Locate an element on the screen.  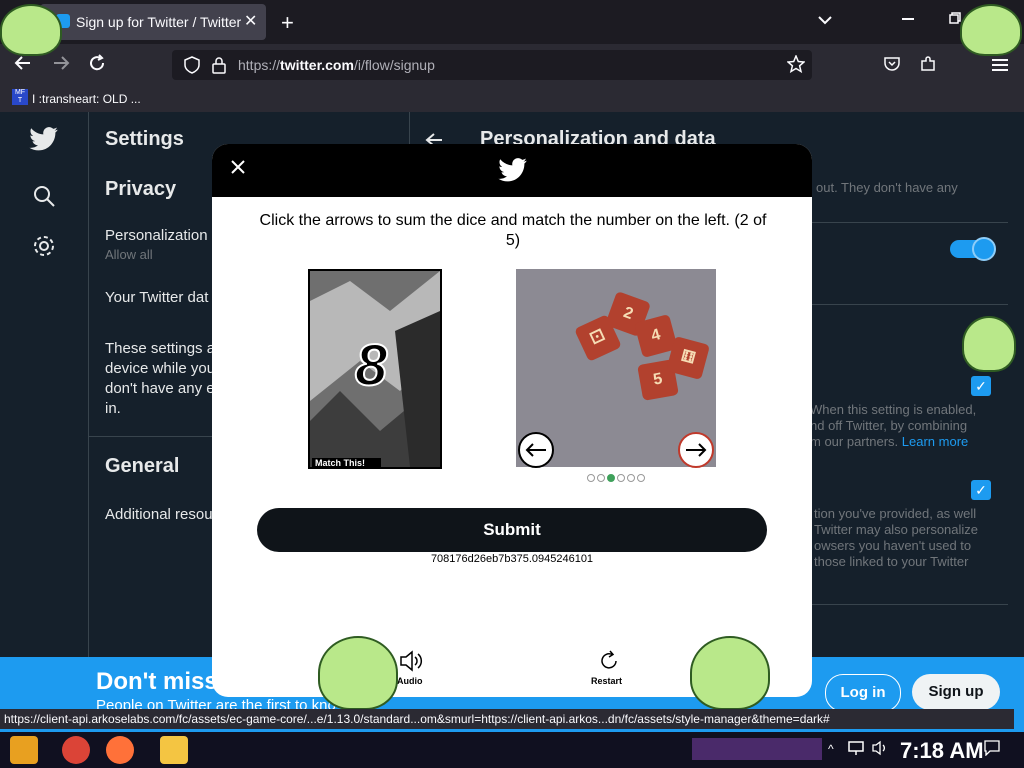
restore-window-icon is located at coordinates (955, 19).